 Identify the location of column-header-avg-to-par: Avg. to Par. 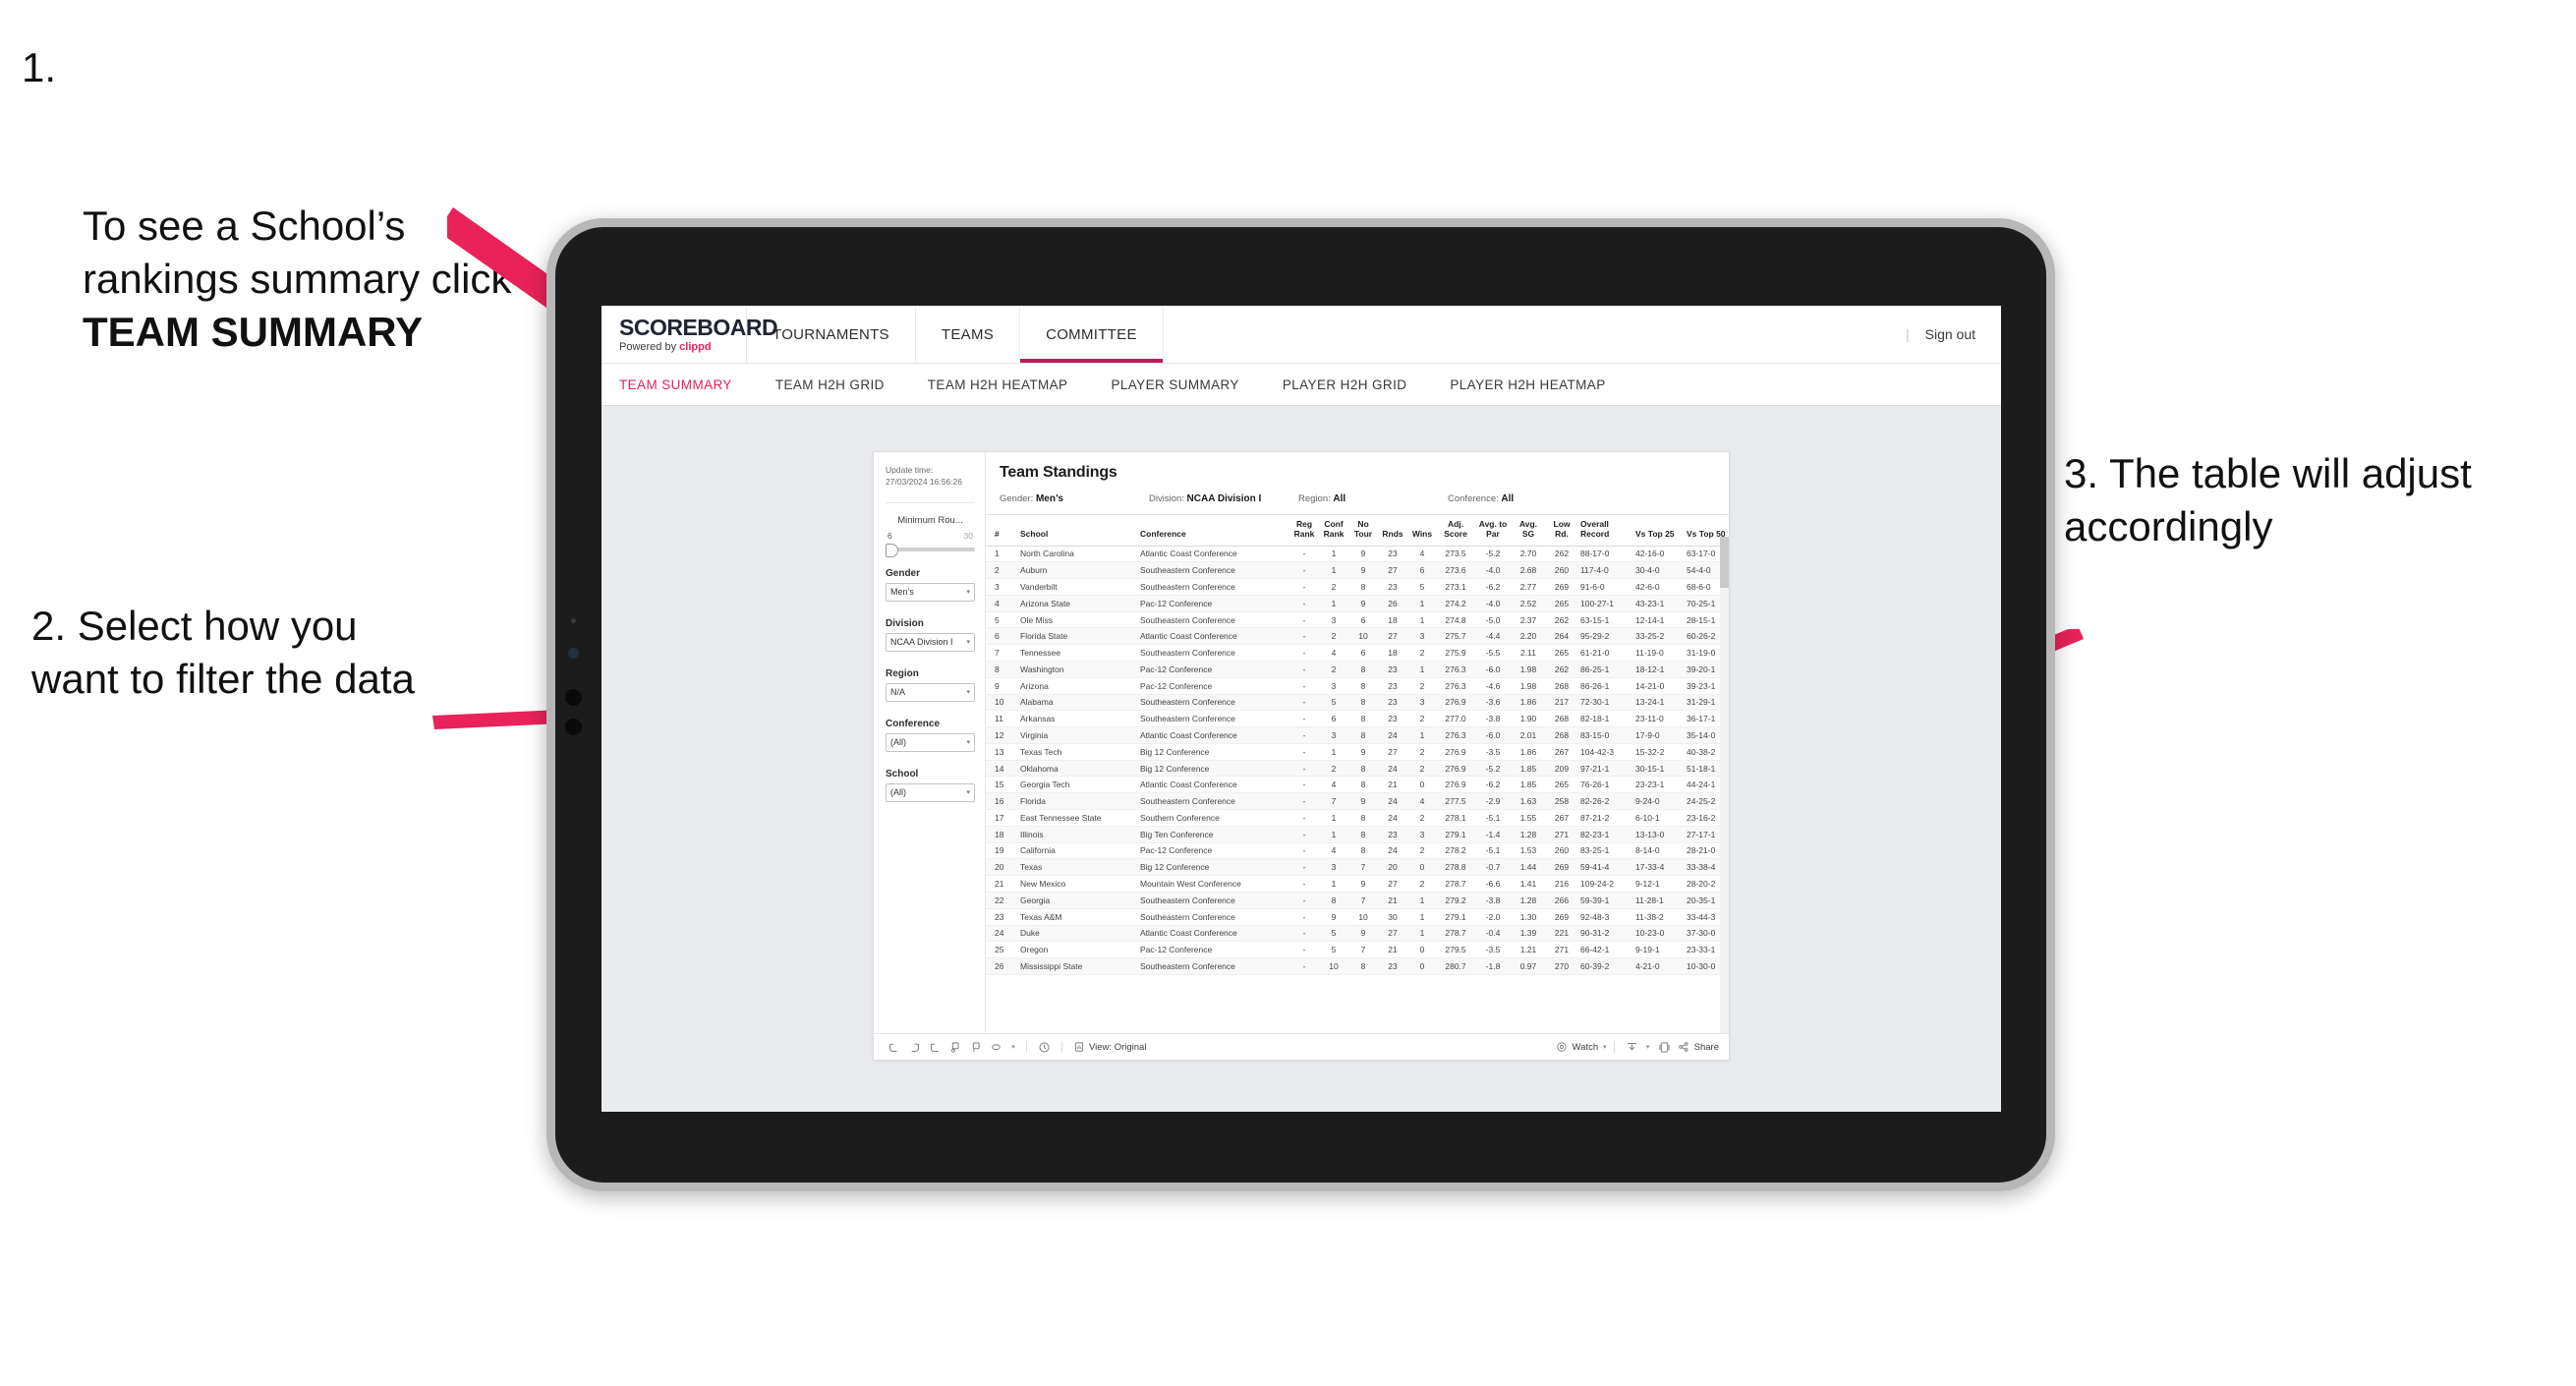
(1493, 531).